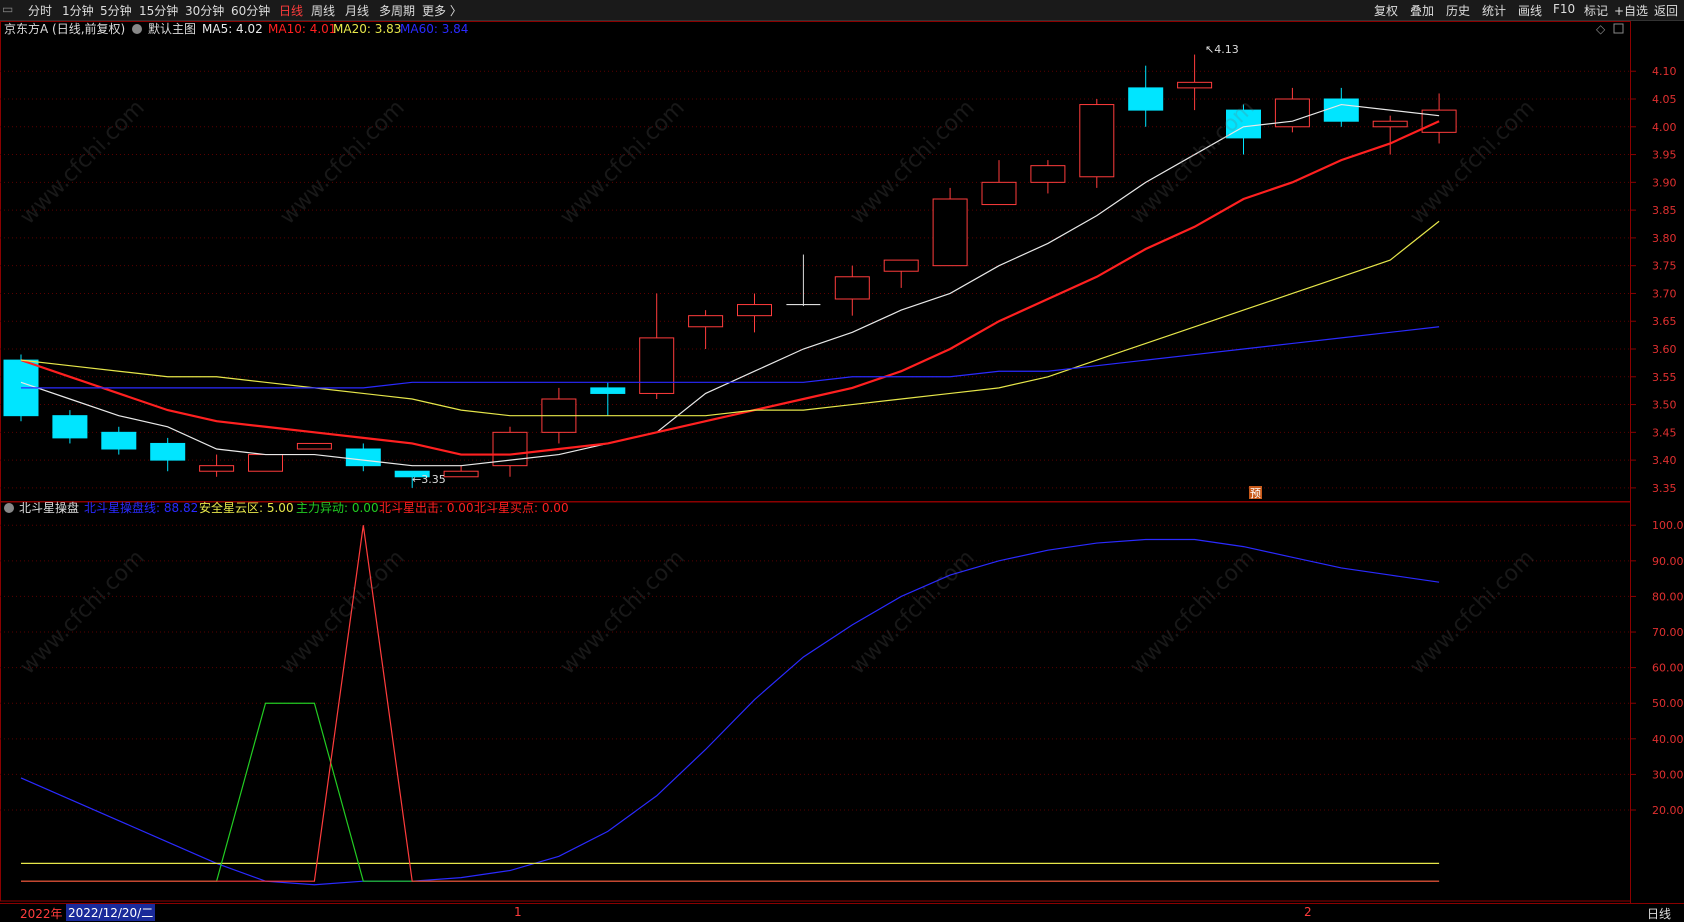 The height and width of the screenshot is (922, 1684). I want to click on price-tick-label: 4.00, so click(1664, 127).